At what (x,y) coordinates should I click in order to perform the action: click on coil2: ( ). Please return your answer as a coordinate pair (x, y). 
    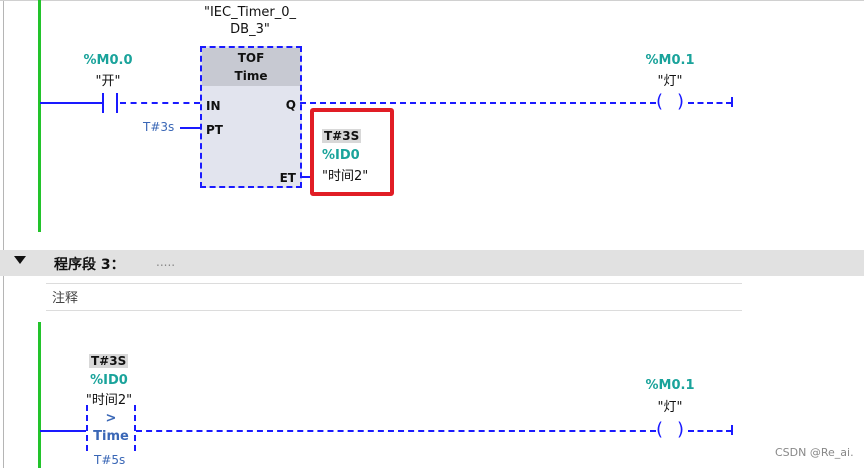
    Looking at the image, I should click on (670, 431).